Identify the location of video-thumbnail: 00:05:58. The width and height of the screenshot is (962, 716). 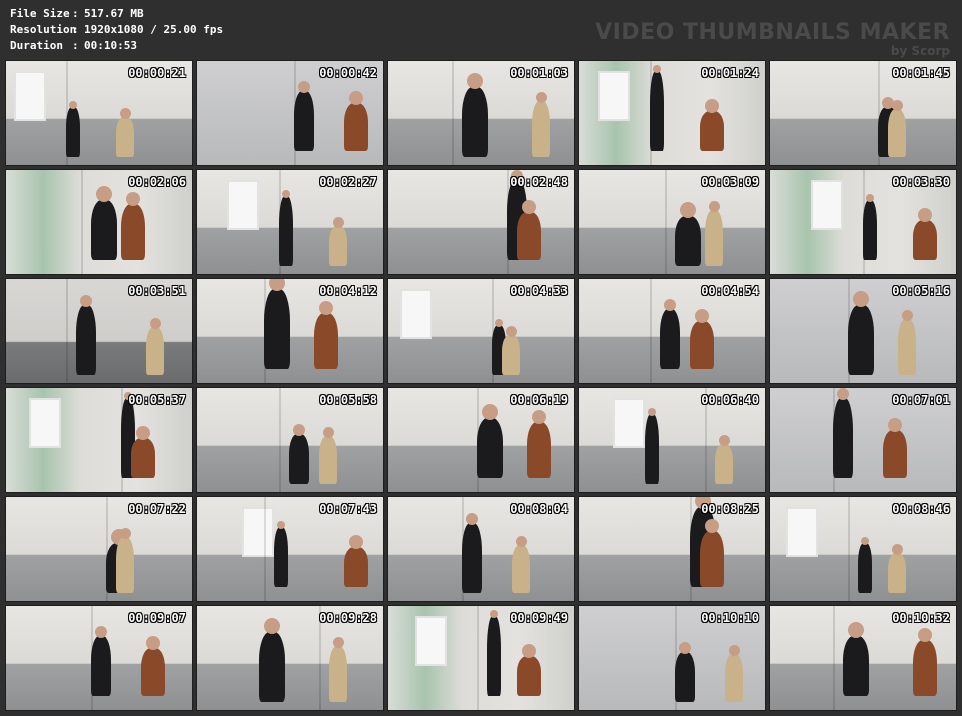
(290, 440).